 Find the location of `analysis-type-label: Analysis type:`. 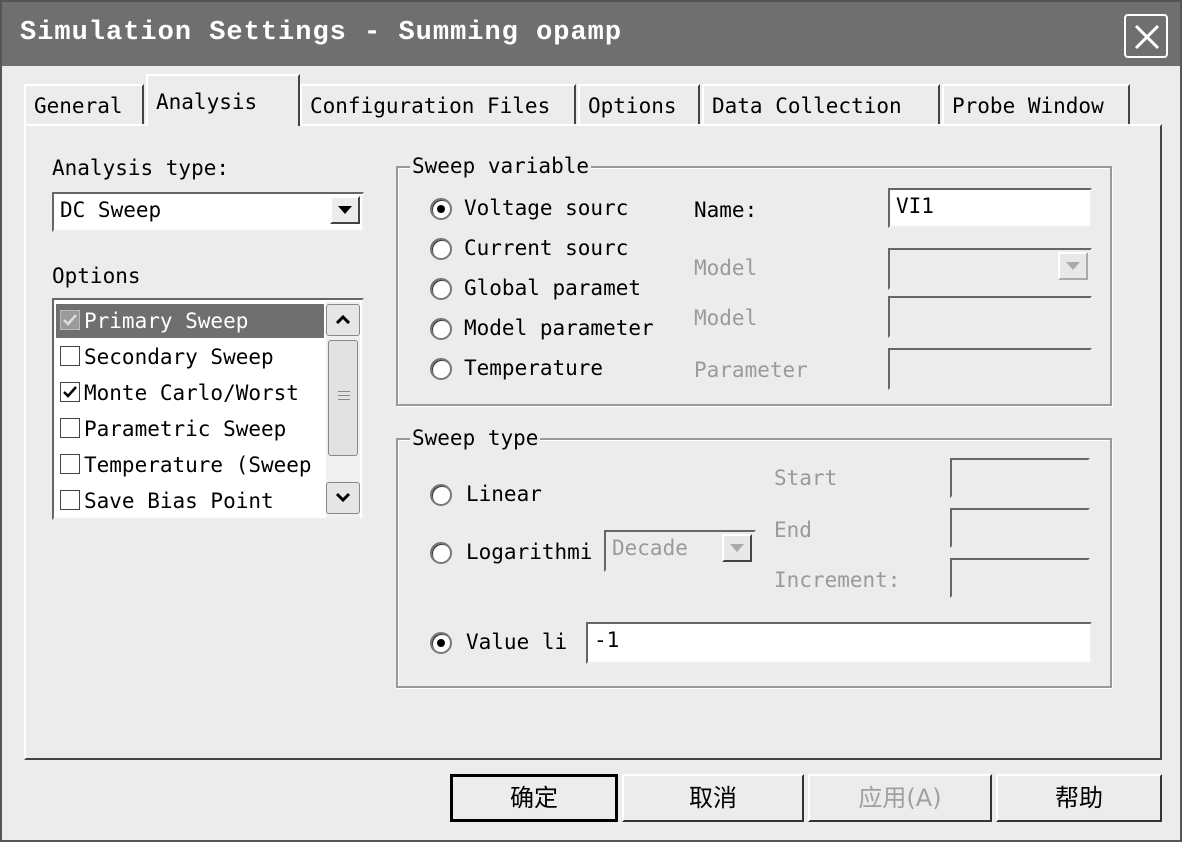

analysis-type-label: Analysis type: is located at coordinates (141, 168).